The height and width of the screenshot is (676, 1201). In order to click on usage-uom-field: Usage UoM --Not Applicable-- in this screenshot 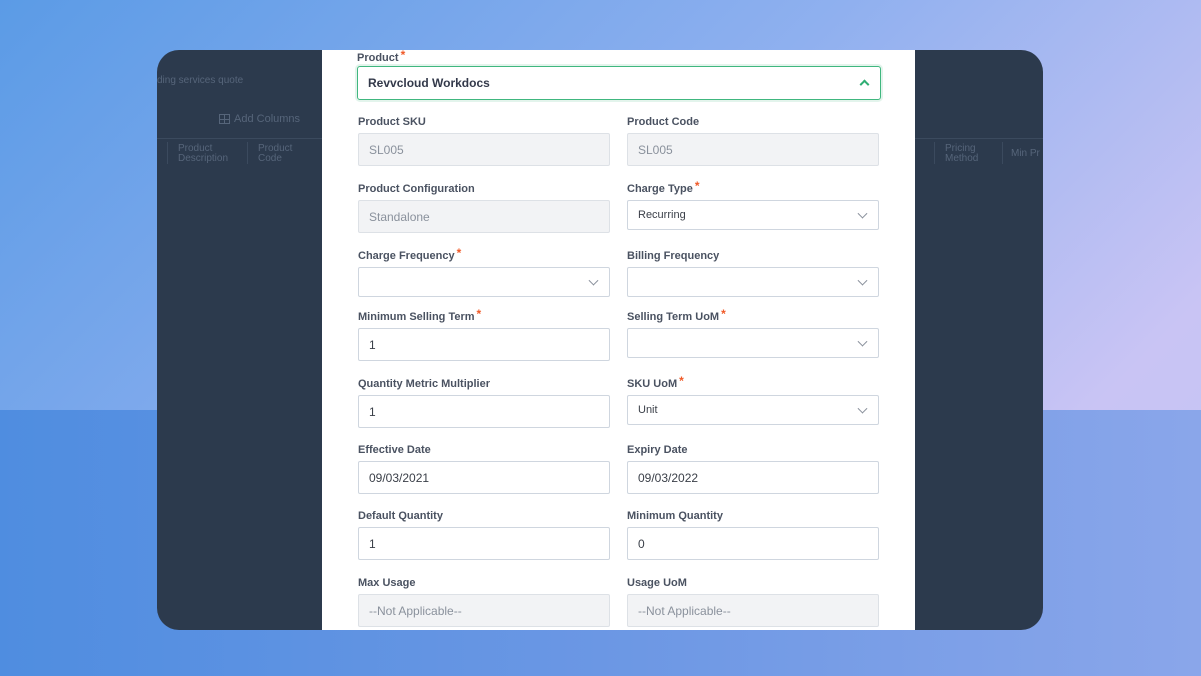, I will do `click(753, 601)`.